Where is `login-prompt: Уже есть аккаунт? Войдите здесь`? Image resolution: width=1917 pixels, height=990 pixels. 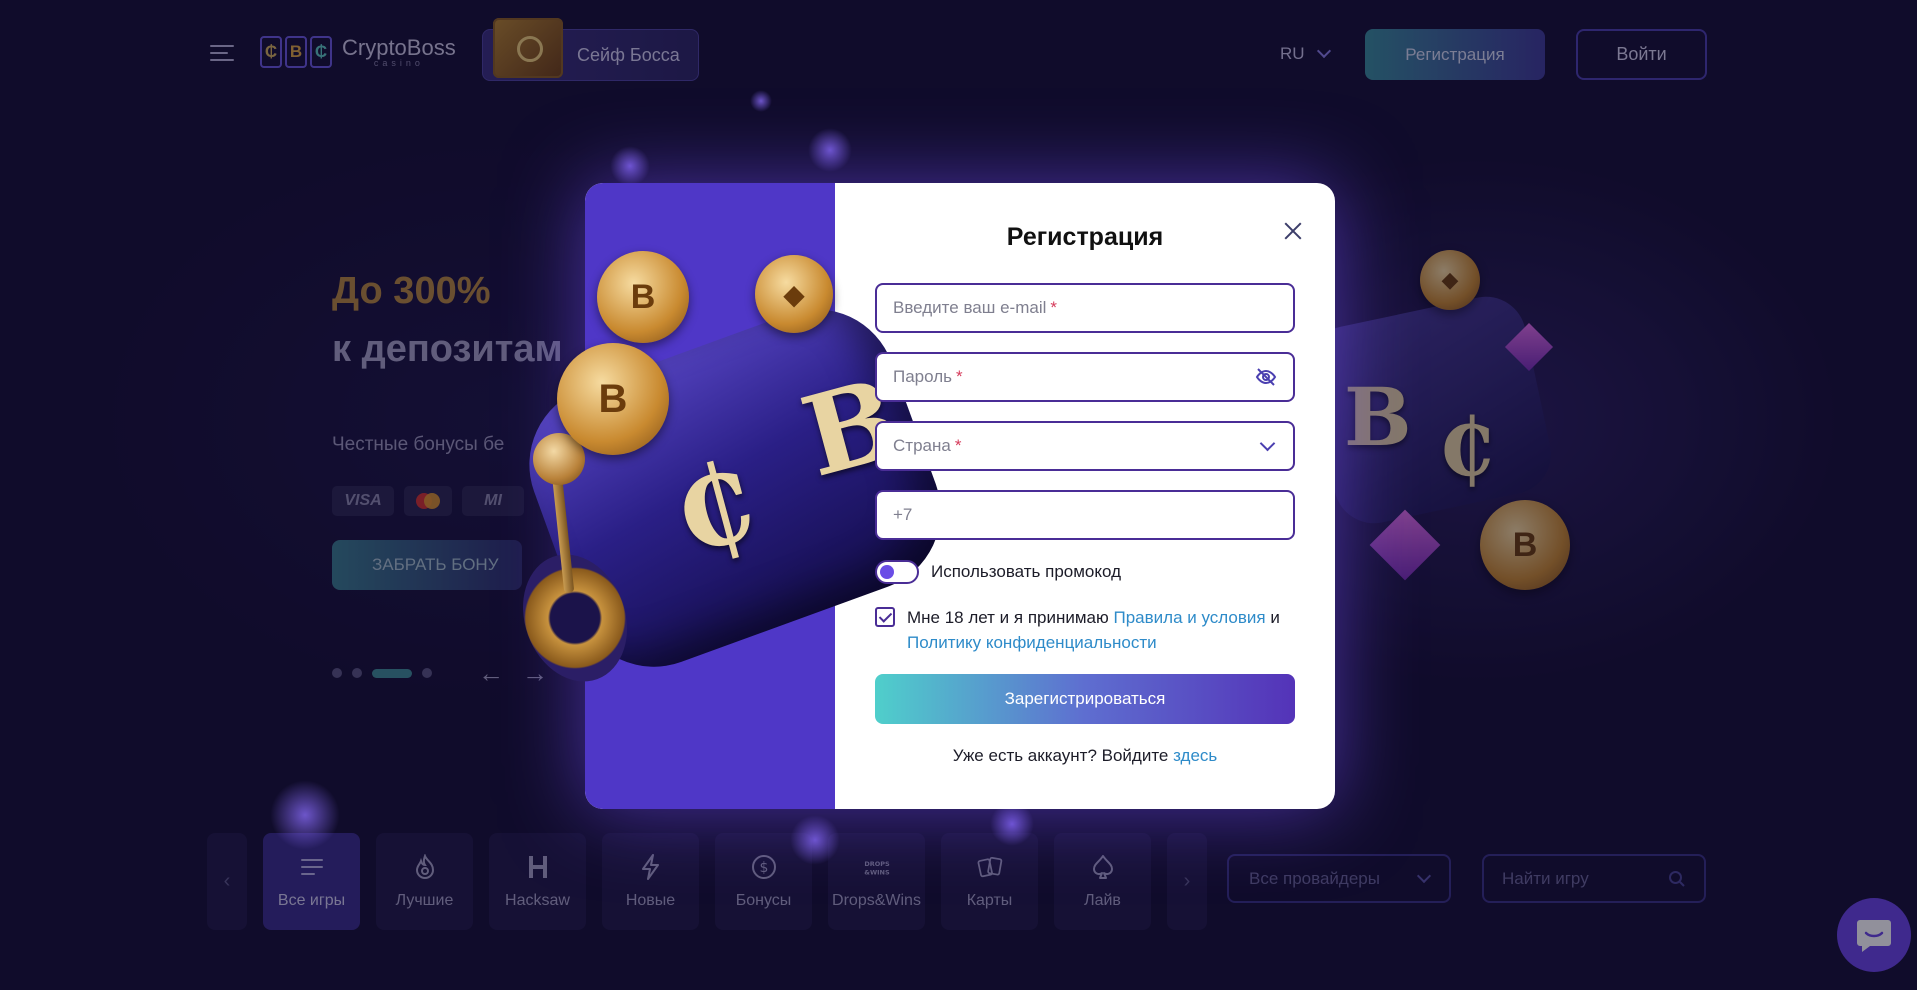 login-prompt: Уже есть аккаунт? Войдите здесь is located at coordinates (1085, 756).